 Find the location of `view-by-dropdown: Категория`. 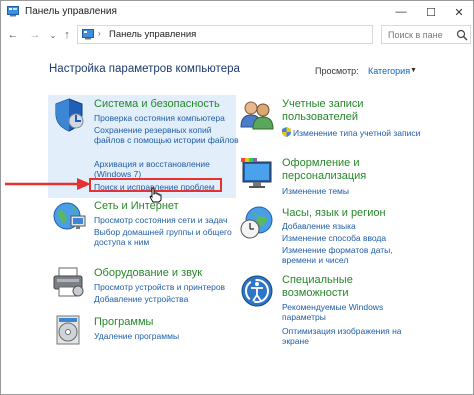

view-by-dropdown: Категория is located at coordinates (389, 71).